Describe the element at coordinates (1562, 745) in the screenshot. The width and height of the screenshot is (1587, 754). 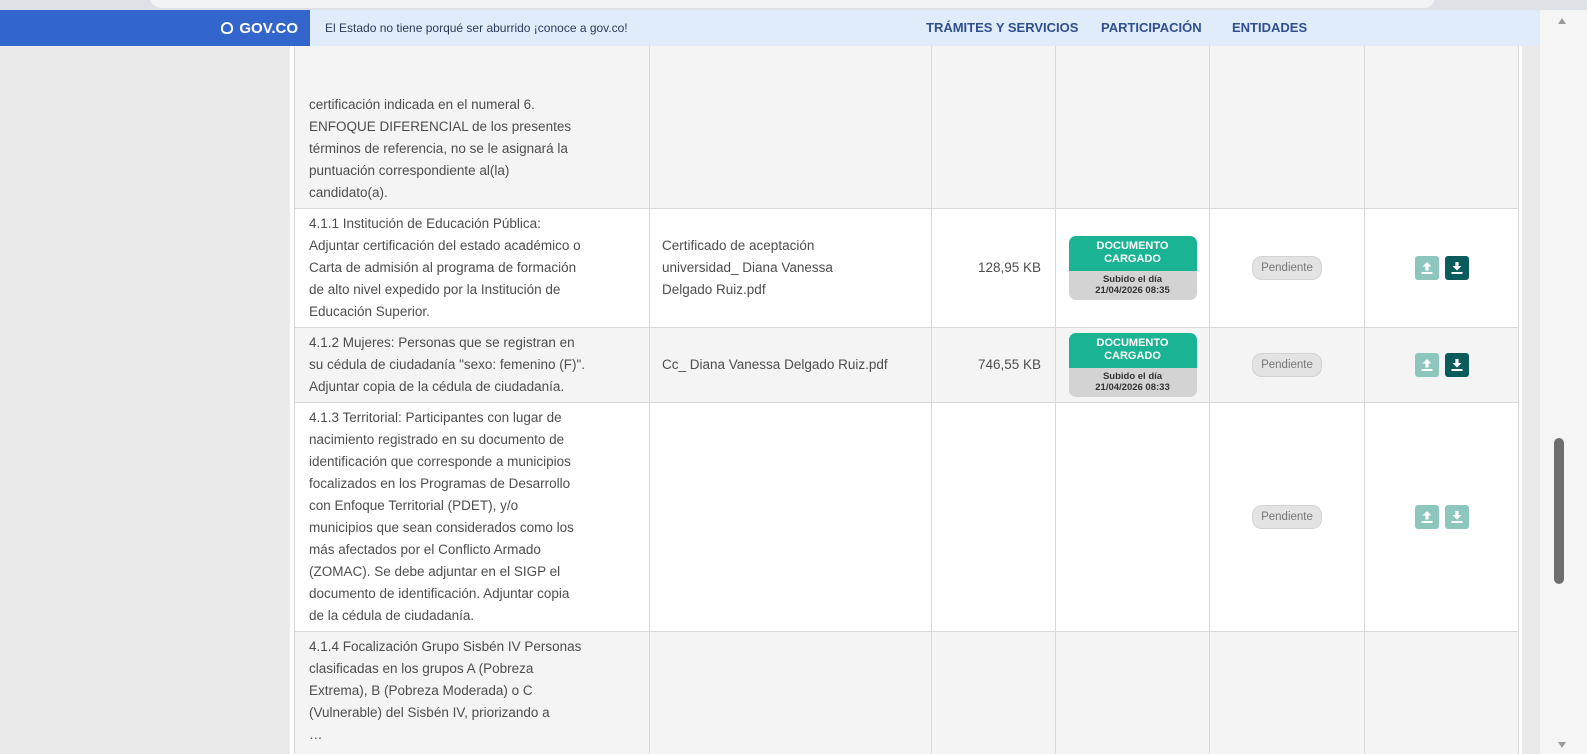
I see `scroll-down-arrow-icon` at that location.